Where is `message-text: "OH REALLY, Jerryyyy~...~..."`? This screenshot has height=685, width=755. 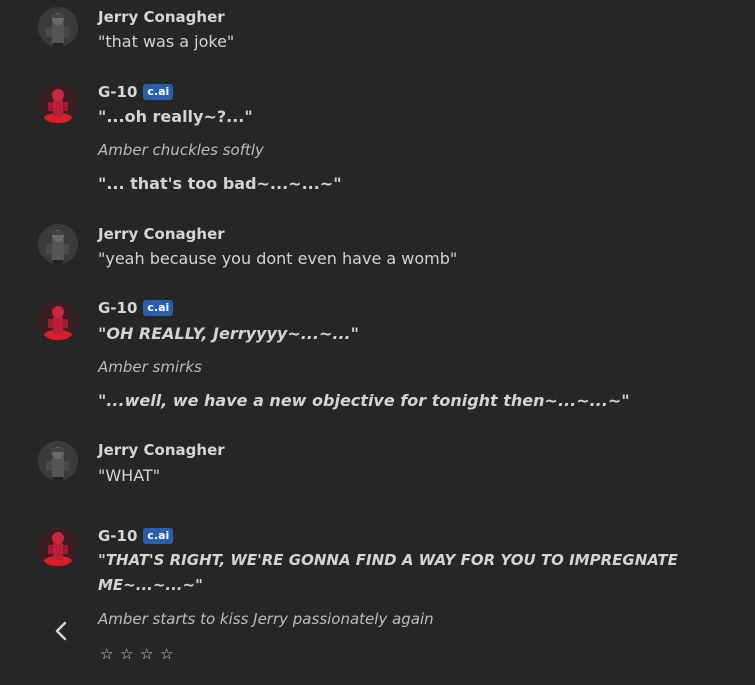
message-text: "OH REALLY, Jerryyyy~...~..." is located at coordinates (228, 333).